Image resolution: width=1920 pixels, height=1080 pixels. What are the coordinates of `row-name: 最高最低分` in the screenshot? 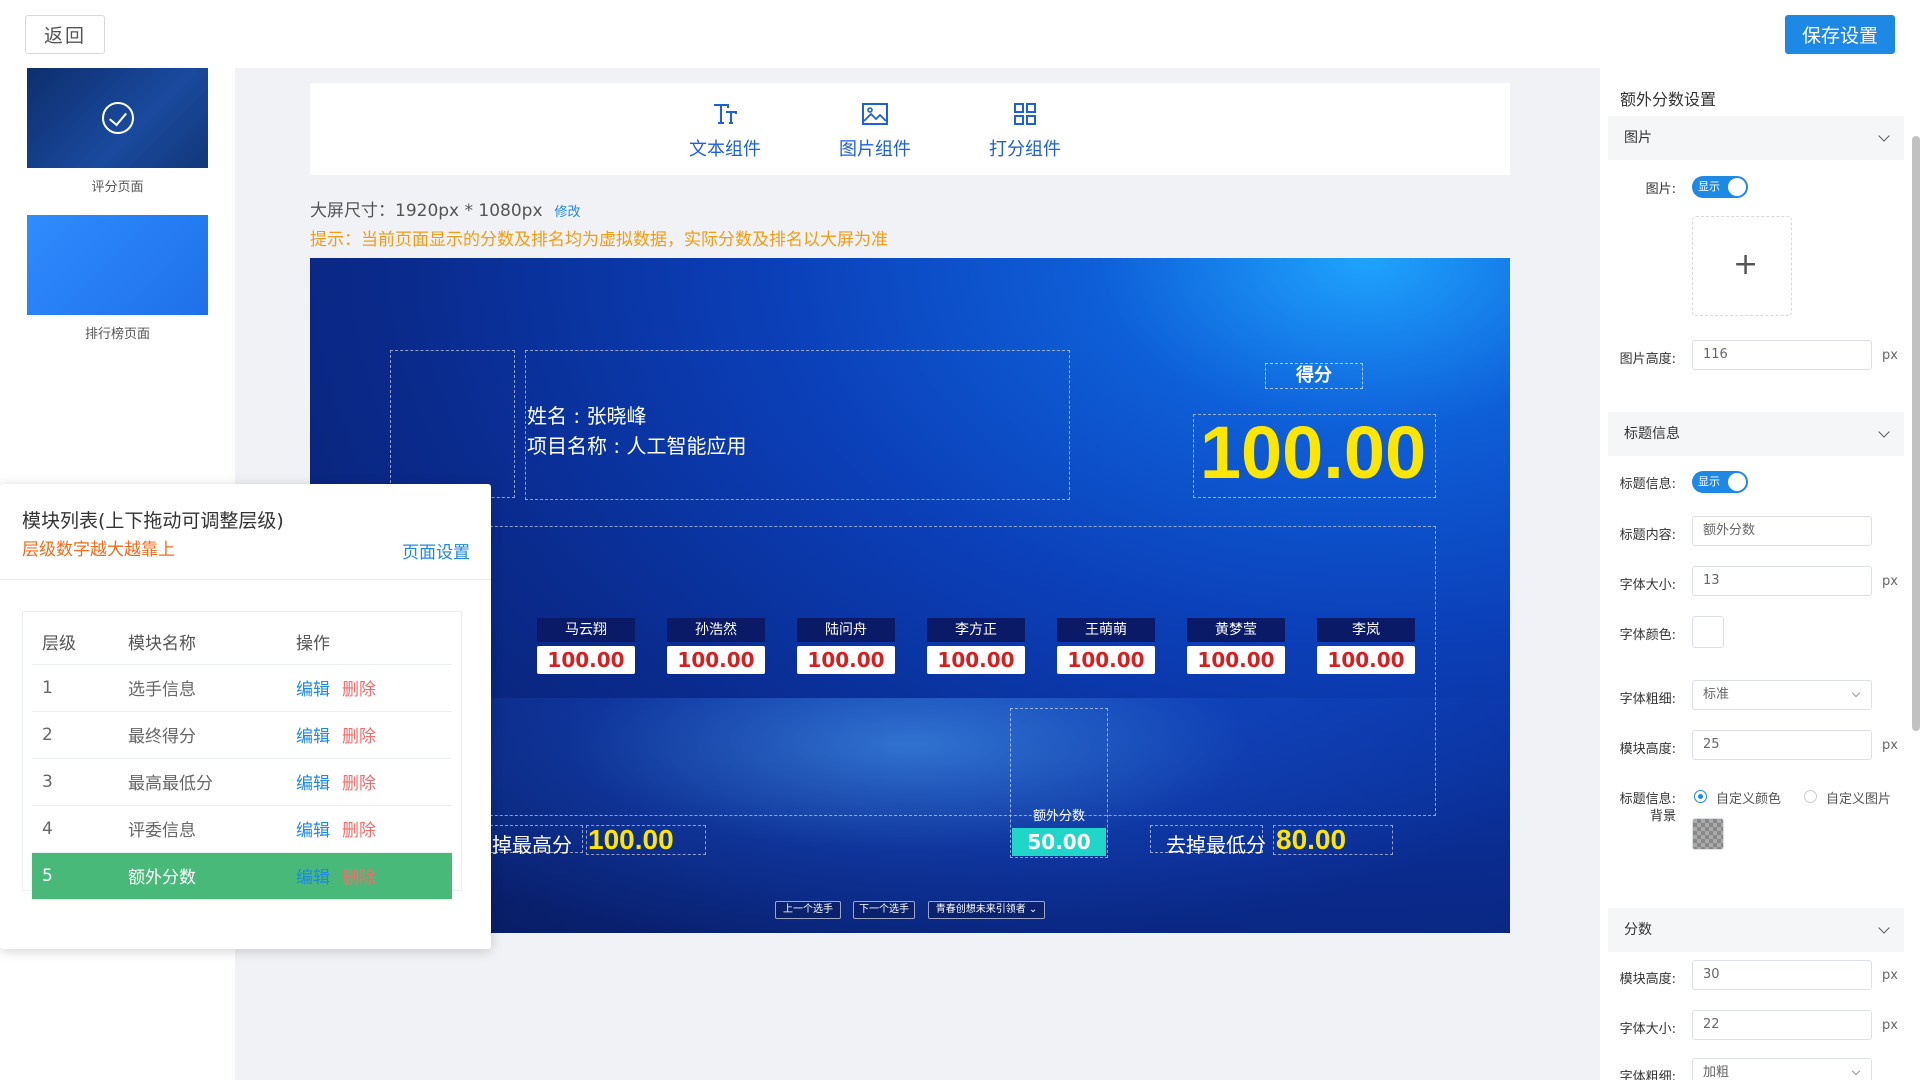 It's located at (202, 782).